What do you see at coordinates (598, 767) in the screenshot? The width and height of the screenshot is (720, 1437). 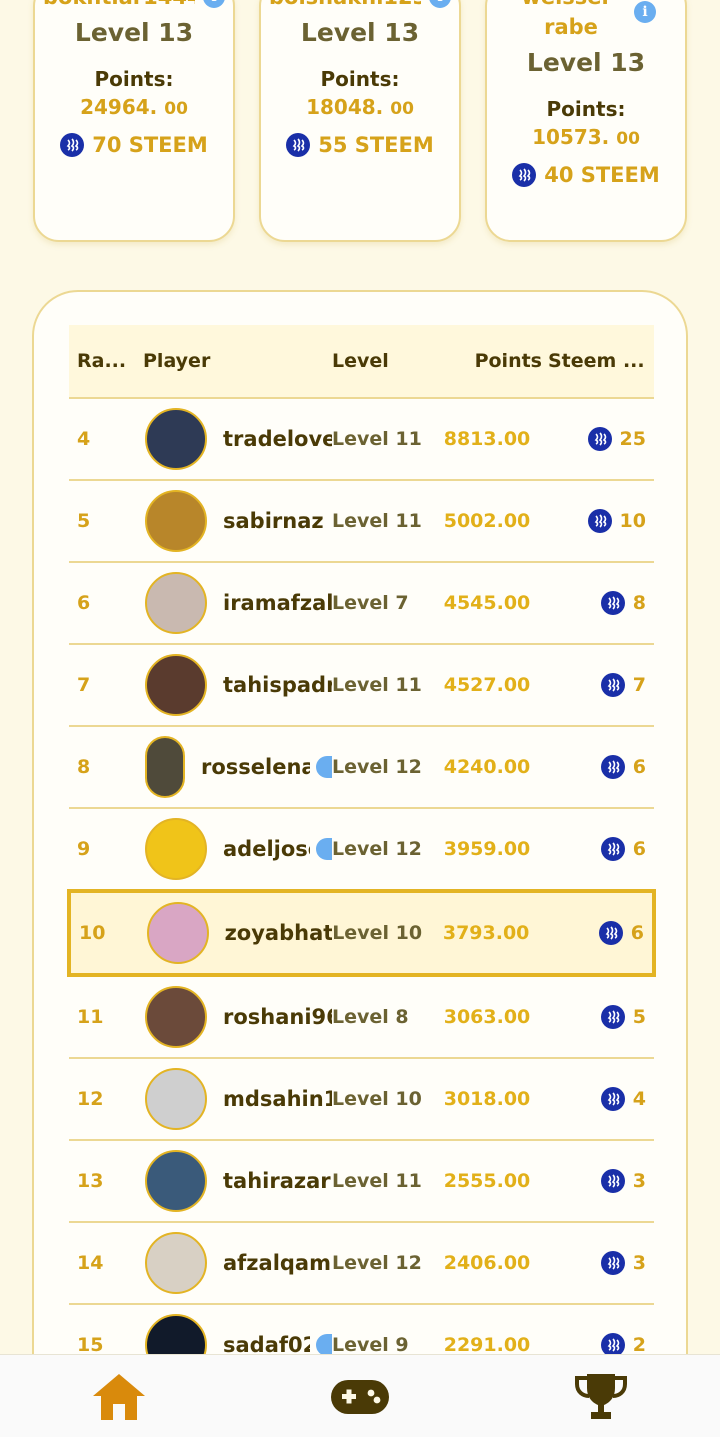 I see `steem-cell: 6` at bounding box center [598, 767].